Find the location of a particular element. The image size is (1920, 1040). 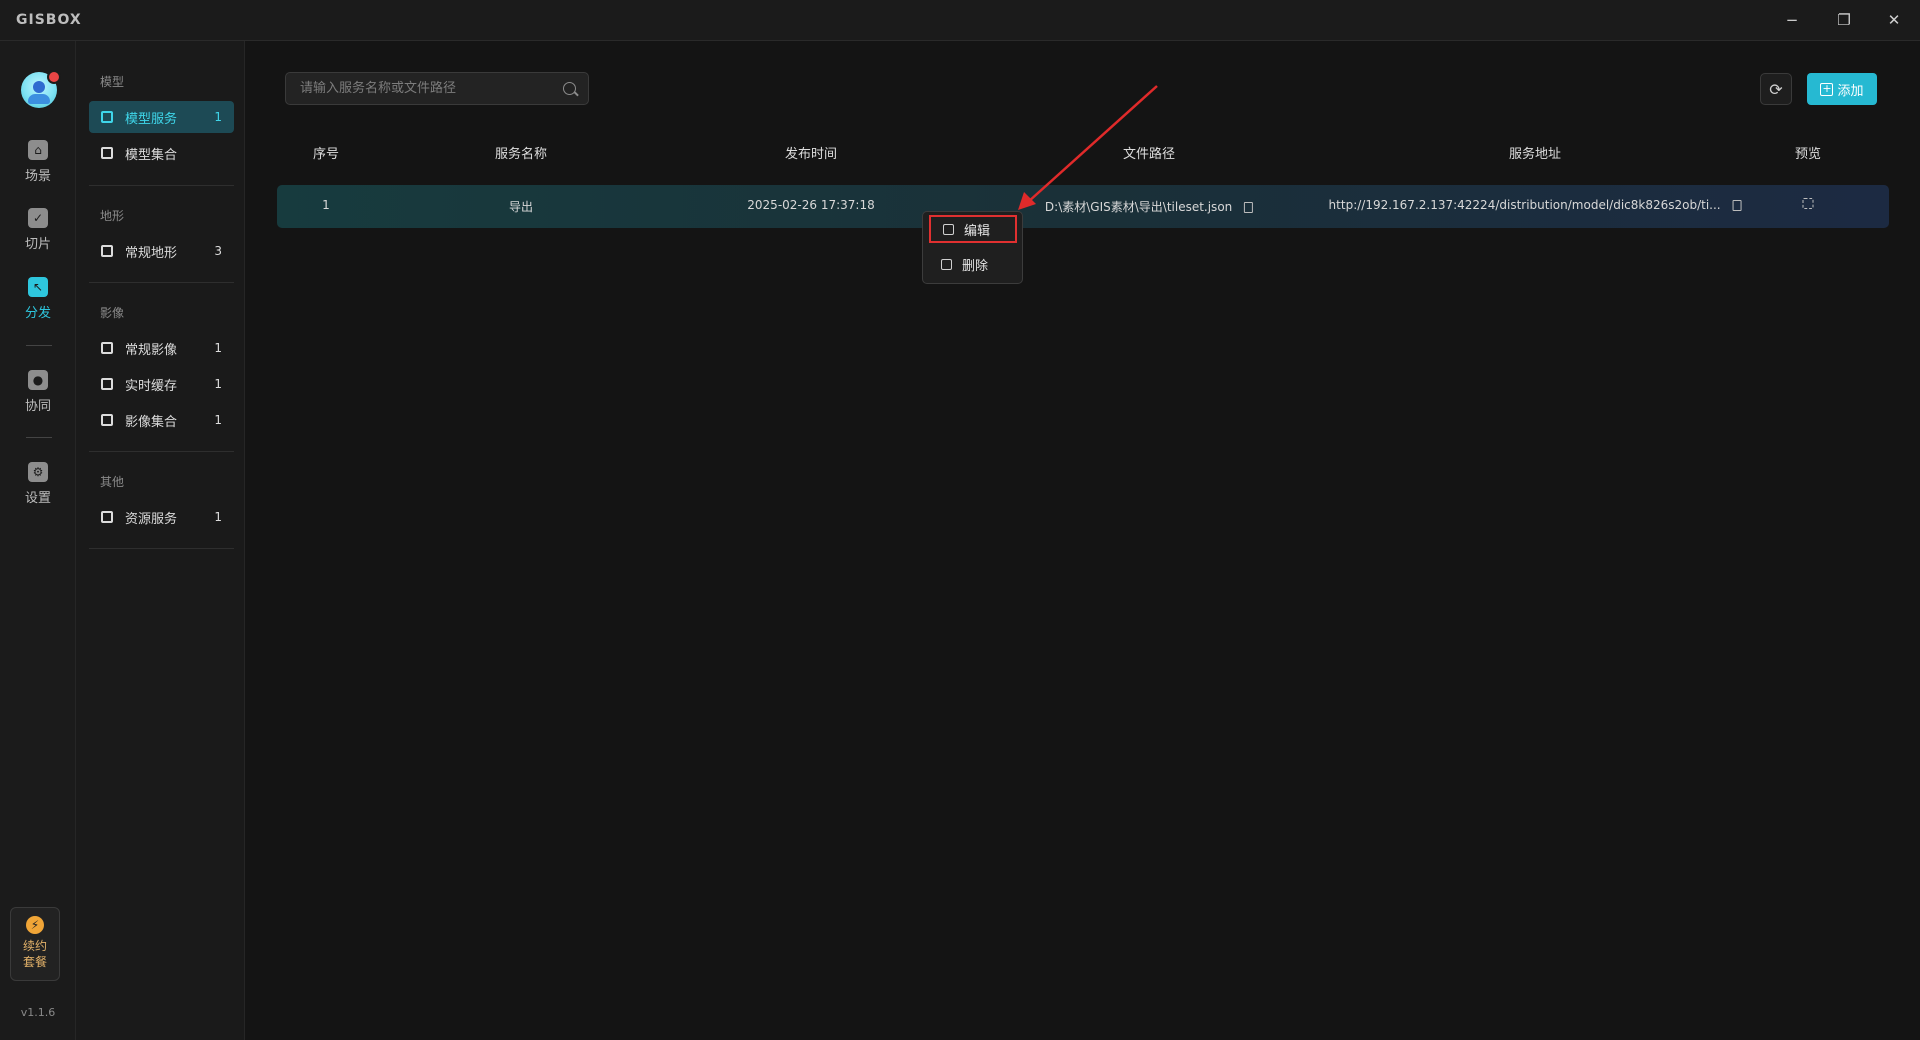

add-button: + 添加 is located at coordinates (1842, 89).